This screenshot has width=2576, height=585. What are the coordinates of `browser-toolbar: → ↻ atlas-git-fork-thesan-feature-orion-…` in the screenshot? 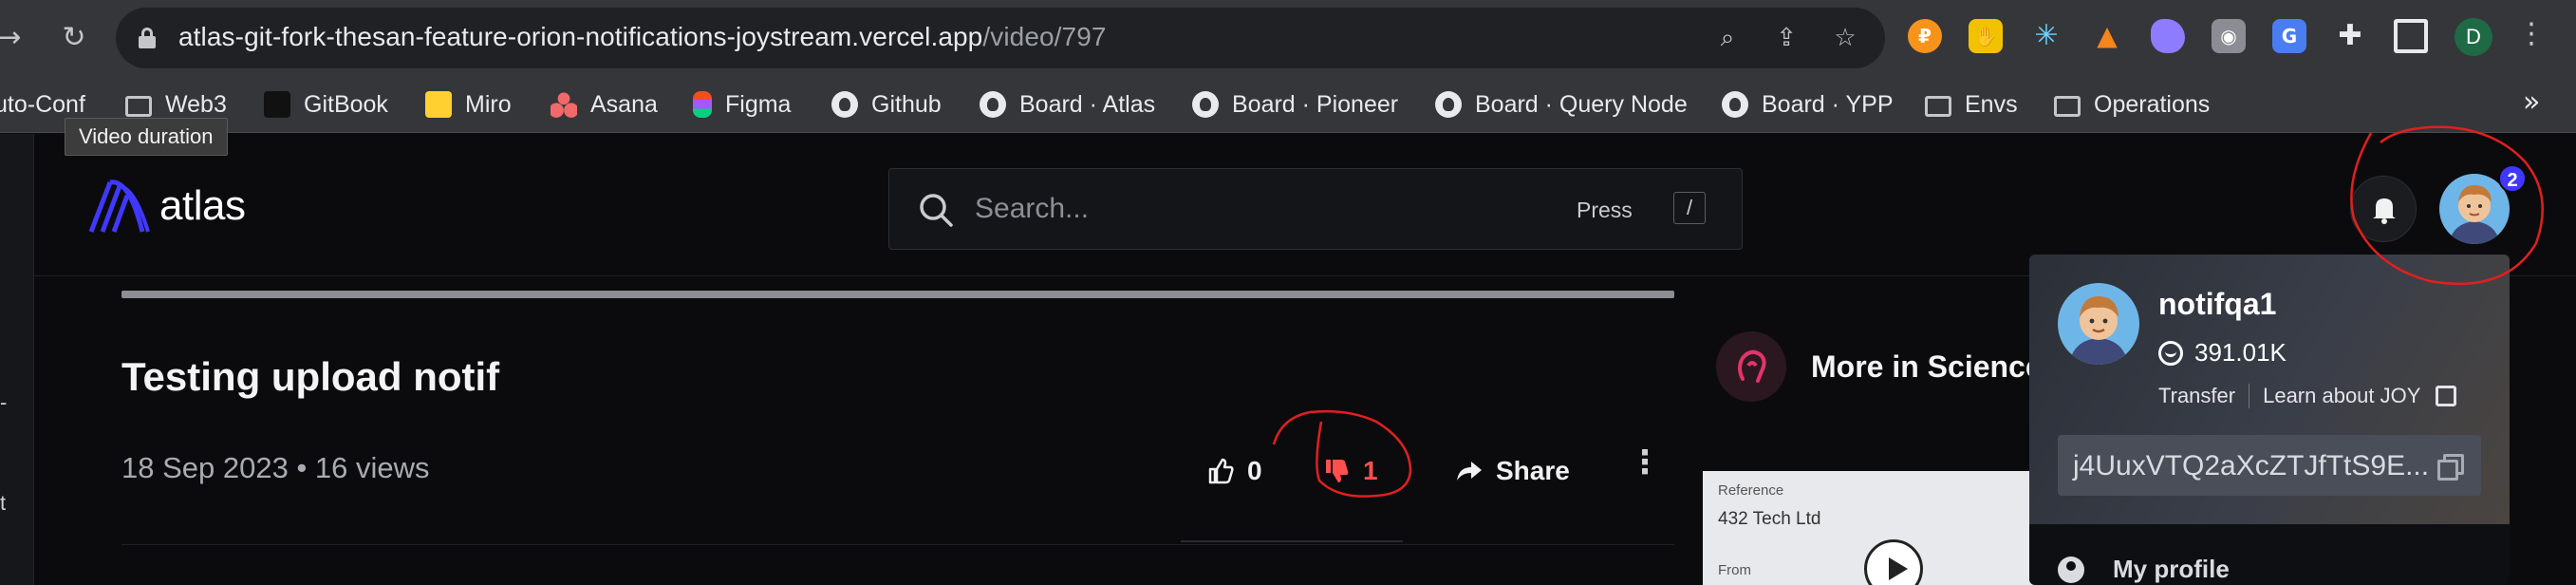 It's located at (1288, 38).